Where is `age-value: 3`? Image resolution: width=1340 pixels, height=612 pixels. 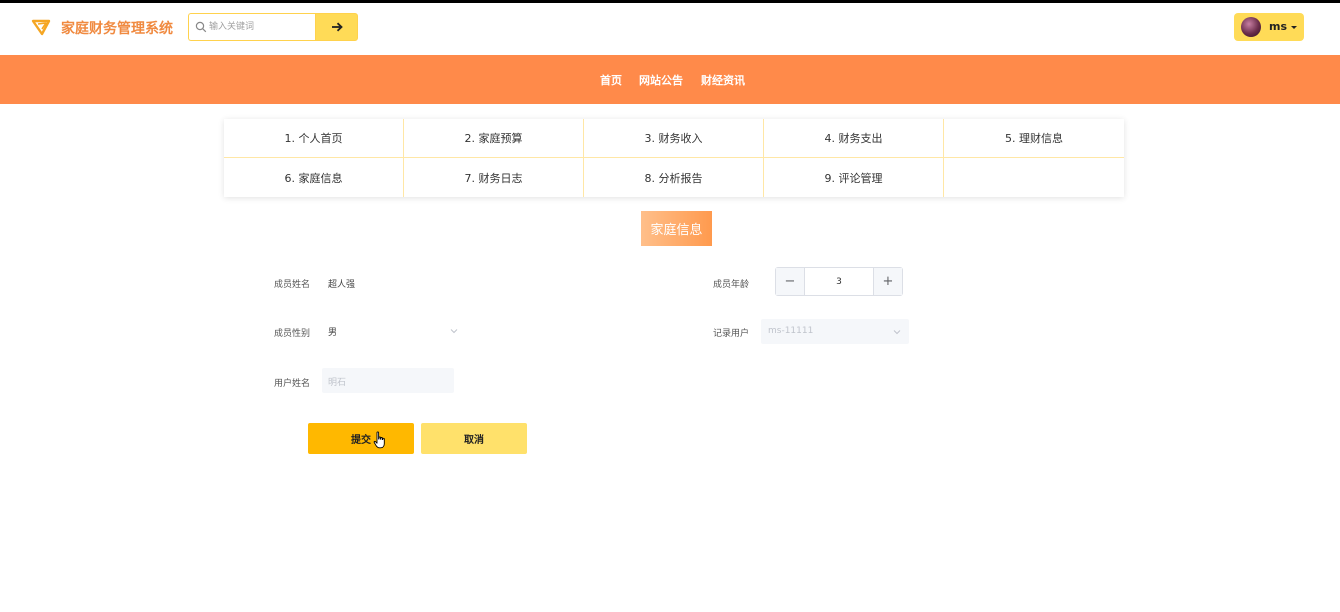
age-value: 3 is located at coordinates (839, 281).